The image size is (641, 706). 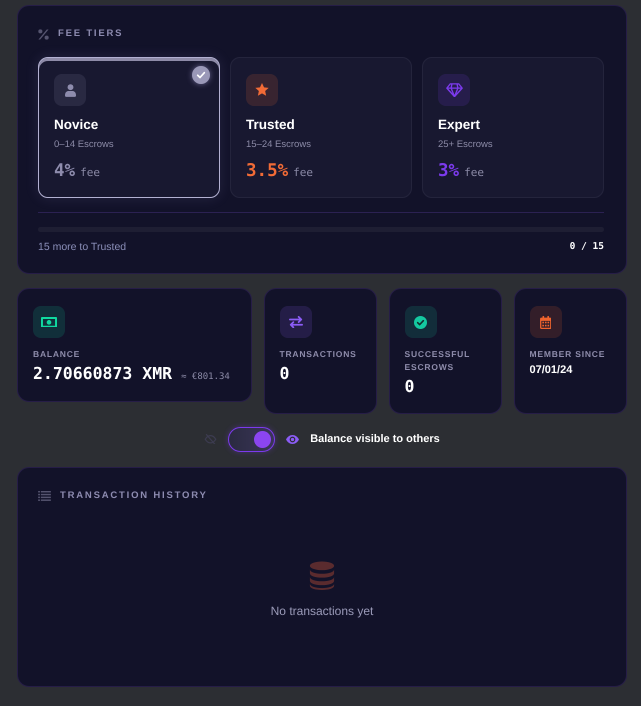 What do you see at coordinates (459, 125) in the screenshot?
I see `tier-name: Expert` at bounding box center [459, 125].